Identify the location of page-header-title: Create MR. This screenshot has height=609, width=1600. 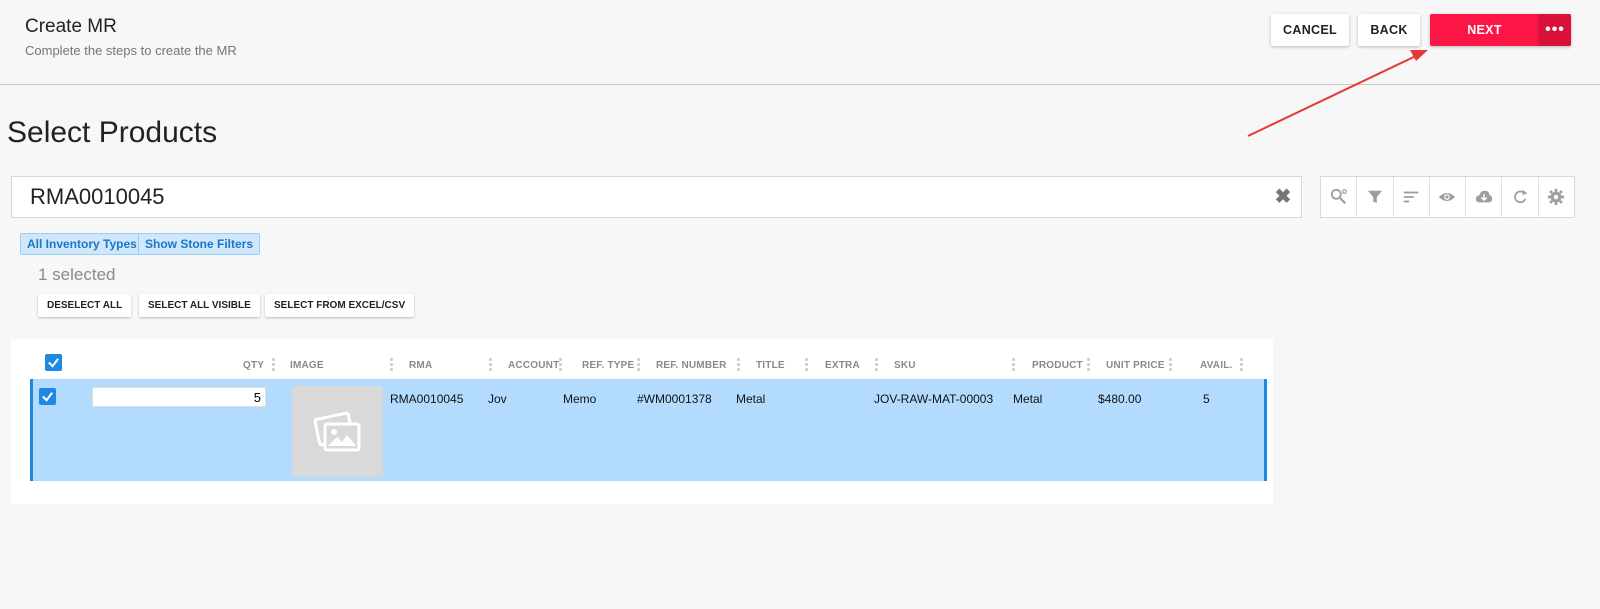
(71, 26).